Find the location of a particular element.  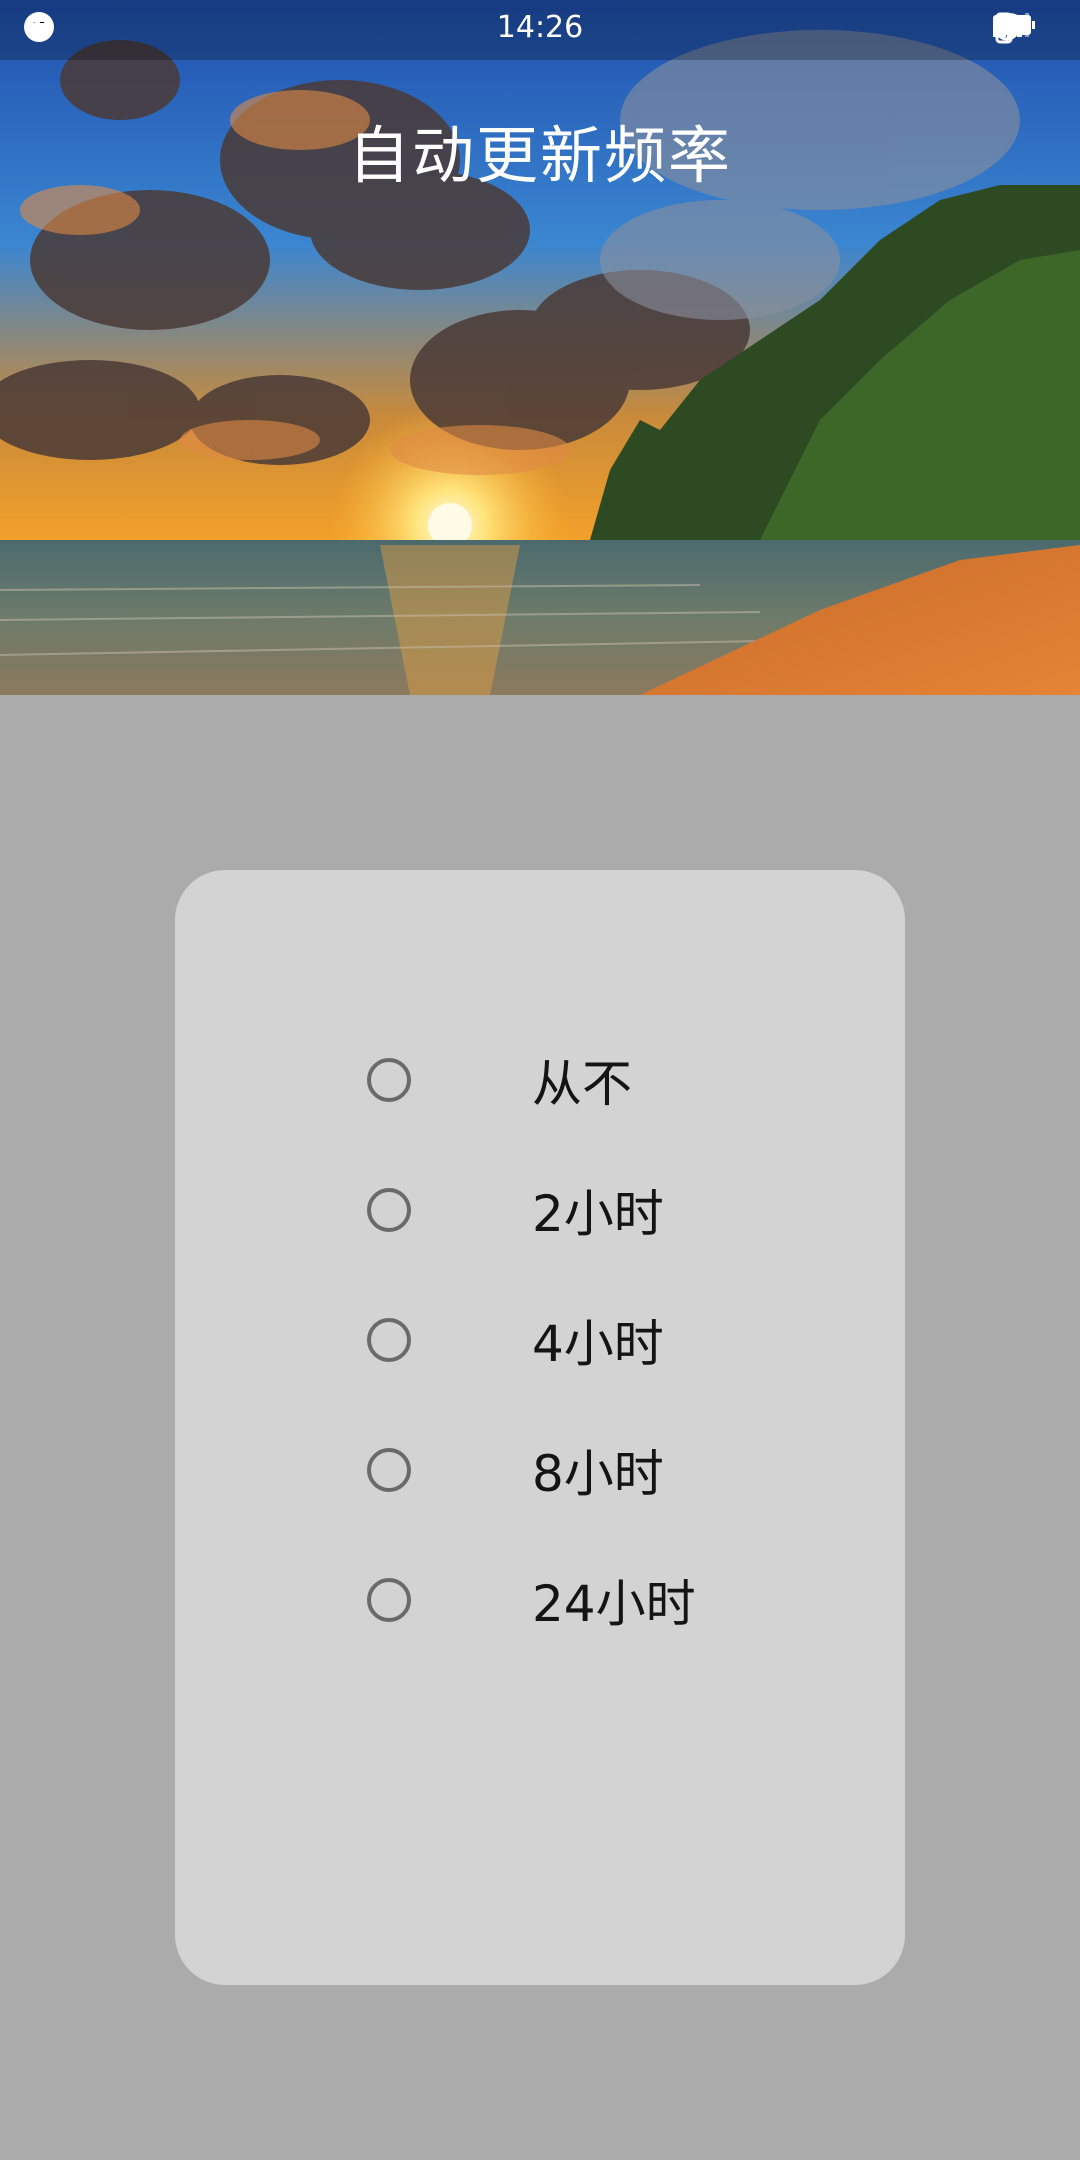

option-label: 24小时 is located at coordinates (614, 1604).